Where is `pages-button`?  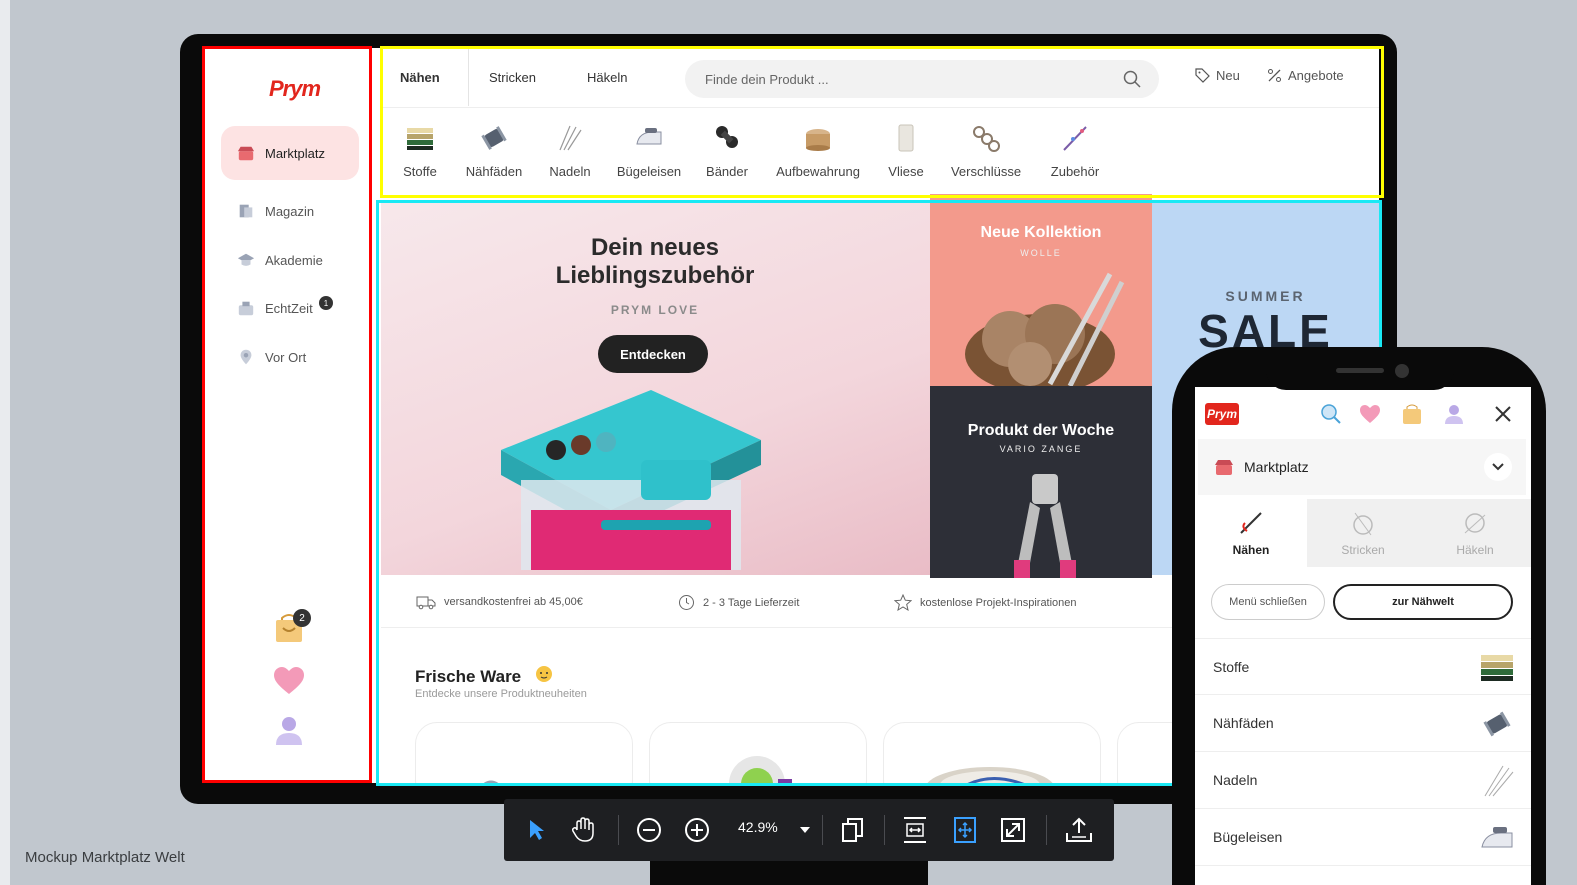 pages-button is located at coordinates (853, 830).